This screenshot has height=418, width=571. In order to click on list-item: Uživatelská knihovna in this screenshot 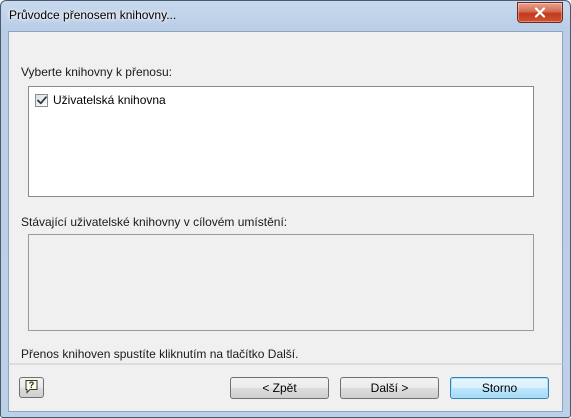, I will do `click(100, 100)`.